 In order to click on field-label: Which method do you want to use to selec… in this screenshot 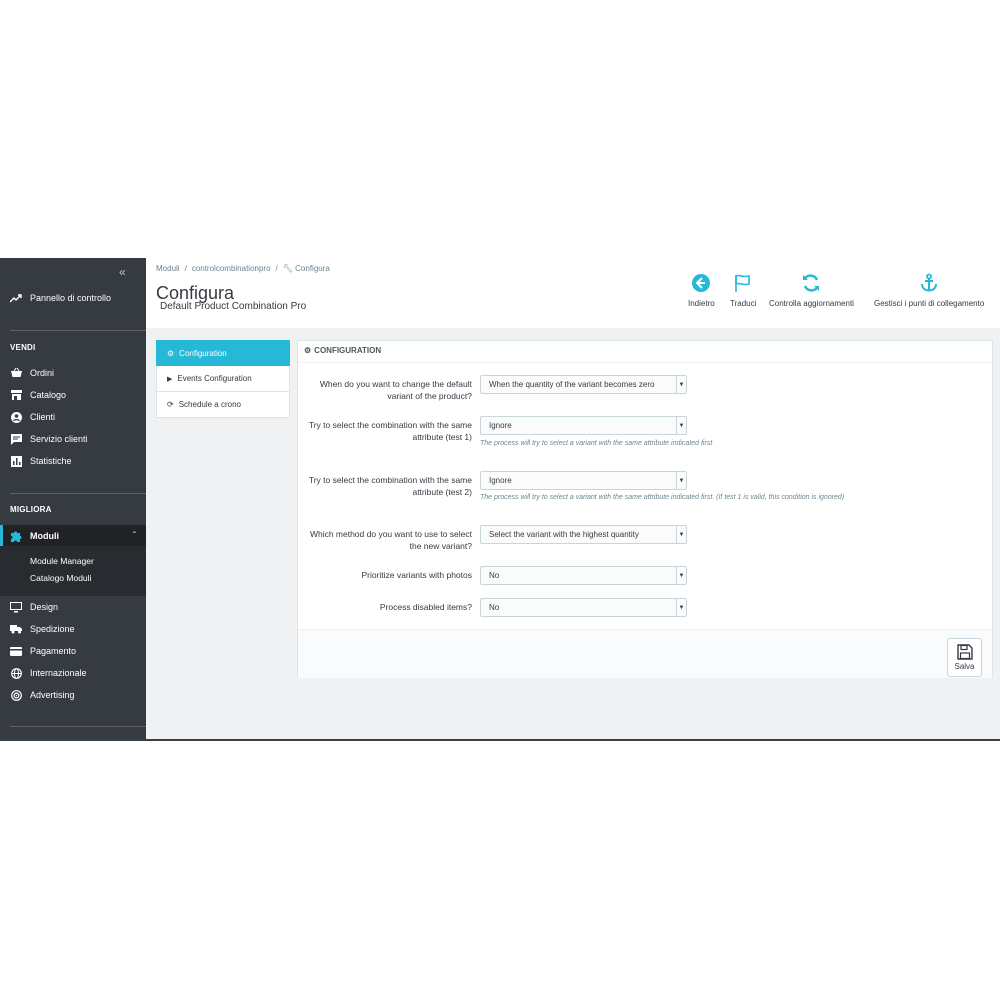, I will do `click(390, 540)`.